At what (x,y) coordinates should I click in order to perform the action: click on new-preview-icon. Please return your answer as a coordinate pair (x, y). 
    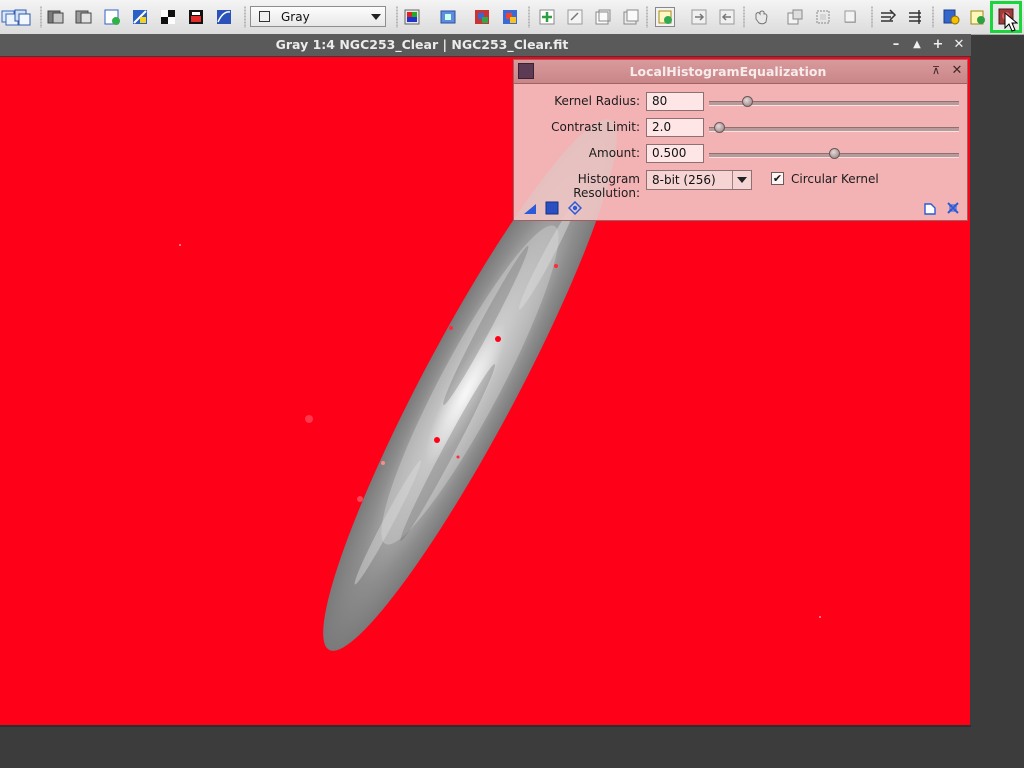
    Looking at the image, I should click on (547, 17).